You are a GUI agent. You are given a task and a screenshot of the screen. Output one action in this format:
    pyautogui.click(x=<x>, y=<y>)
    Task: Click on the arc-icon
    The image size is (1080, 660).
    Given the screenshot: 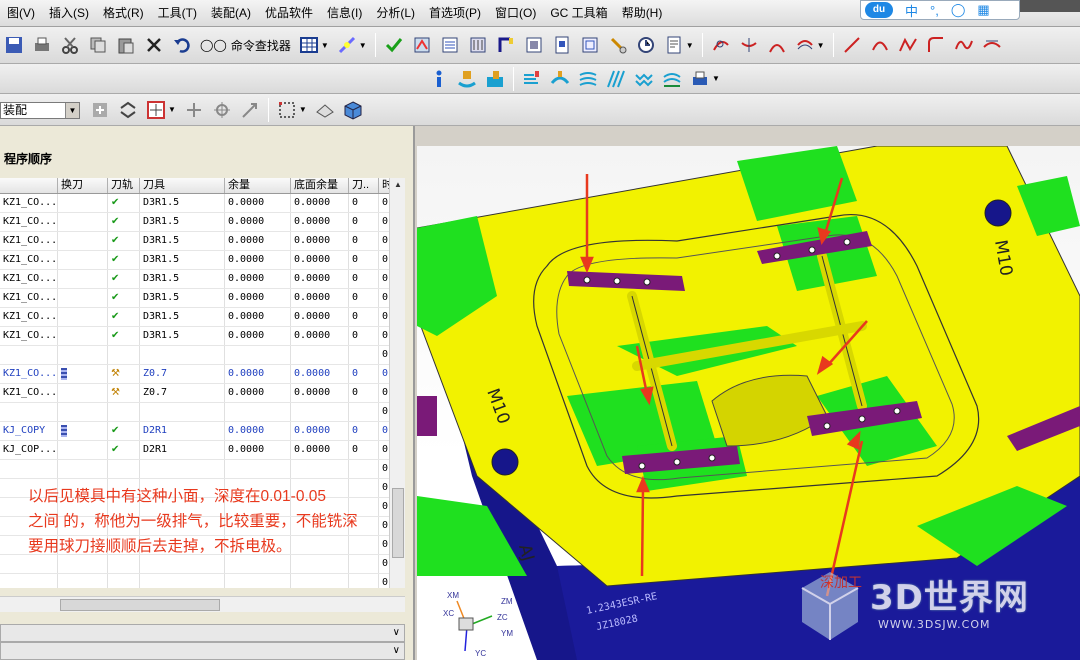 What is the action you would take?
    pyautogui.click(x=880, y=45)
    